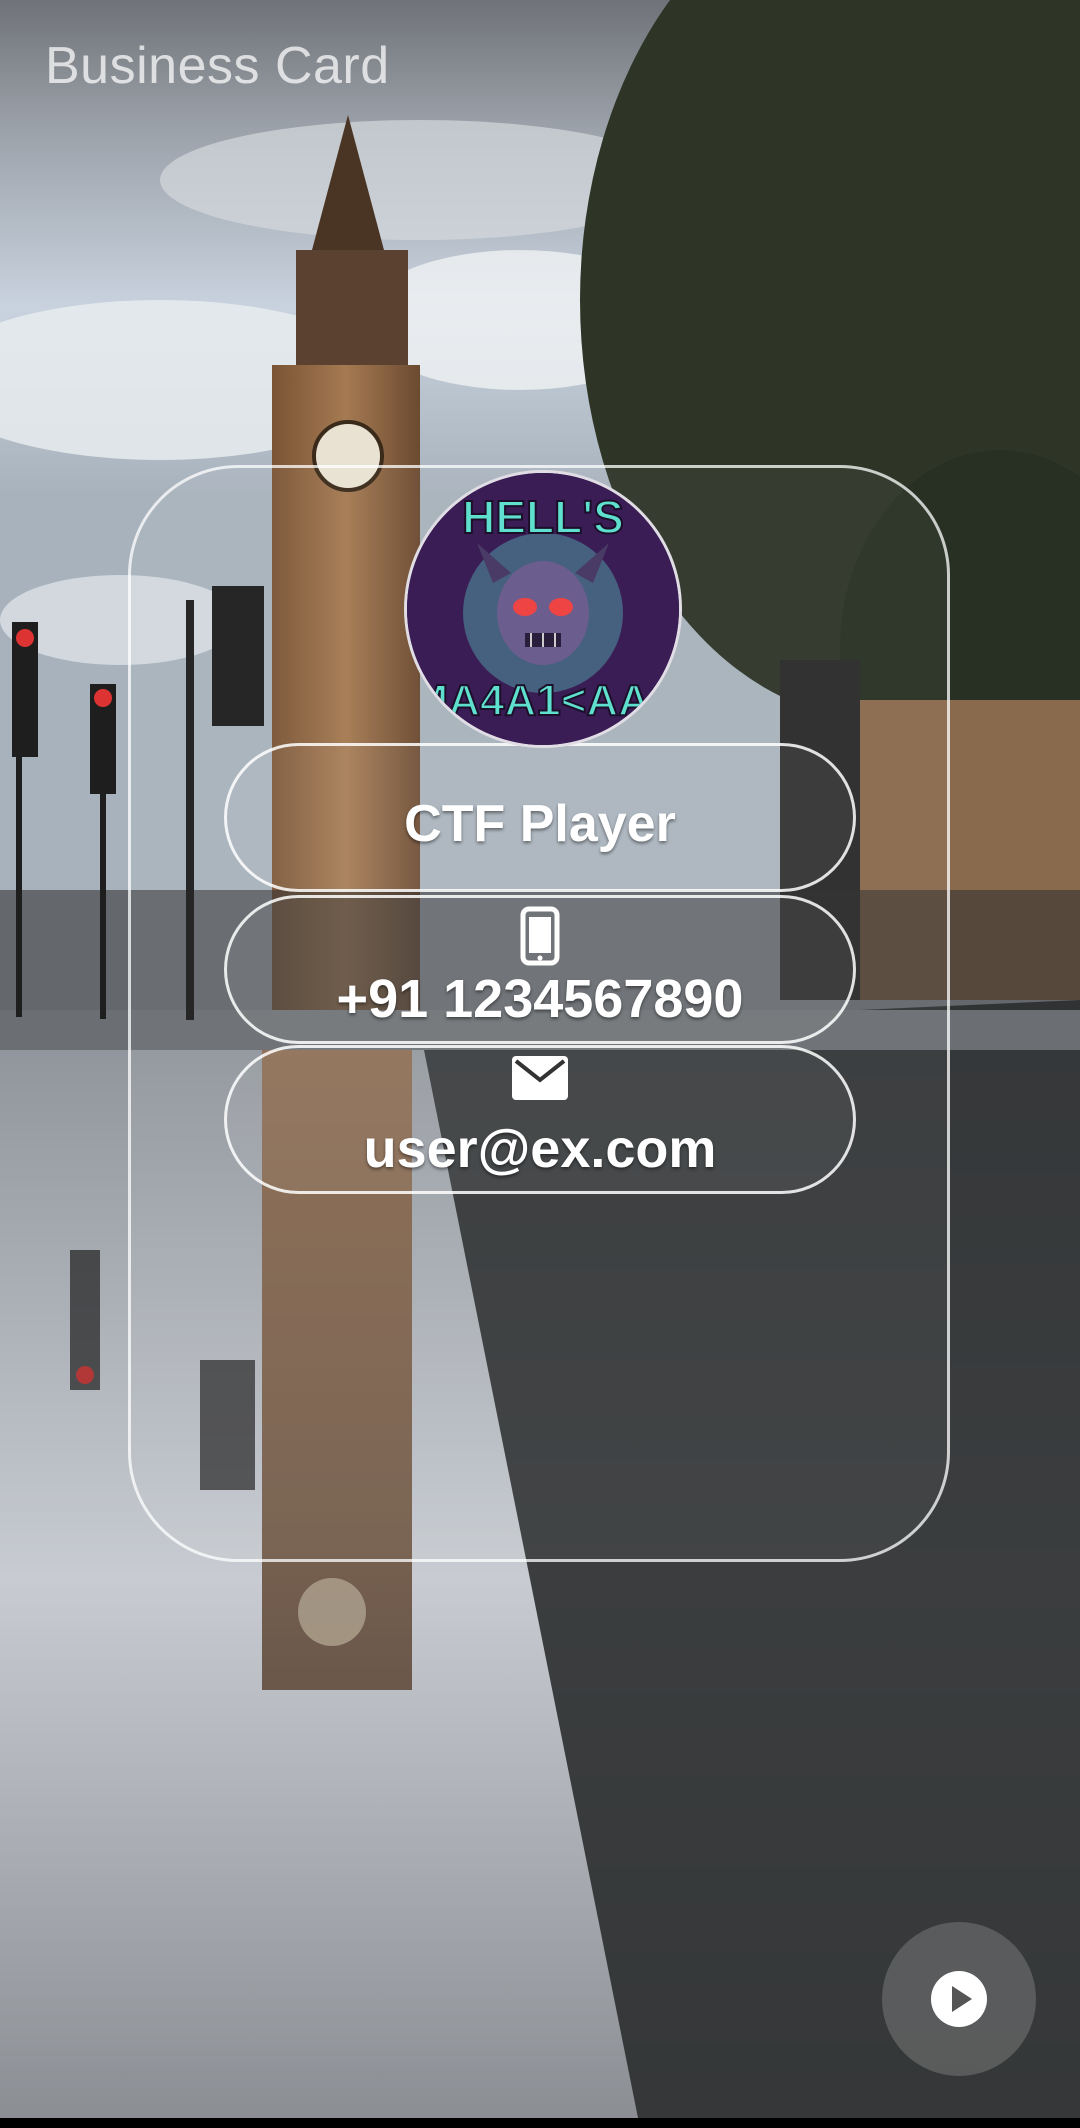 This screenshot has width=1080, height=2128. I want to click on play-circle-icon, so click(959, 1999).